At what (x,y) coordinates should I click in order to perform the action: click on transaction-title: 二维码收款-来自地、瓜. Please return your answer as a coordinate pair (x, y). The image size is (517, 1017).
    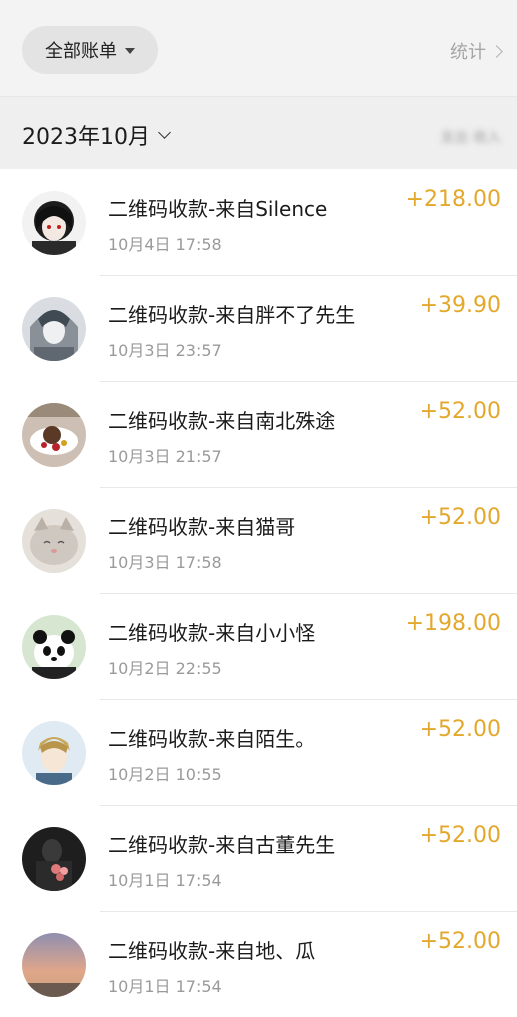
    Looking at the image, I should click on (212, 951).